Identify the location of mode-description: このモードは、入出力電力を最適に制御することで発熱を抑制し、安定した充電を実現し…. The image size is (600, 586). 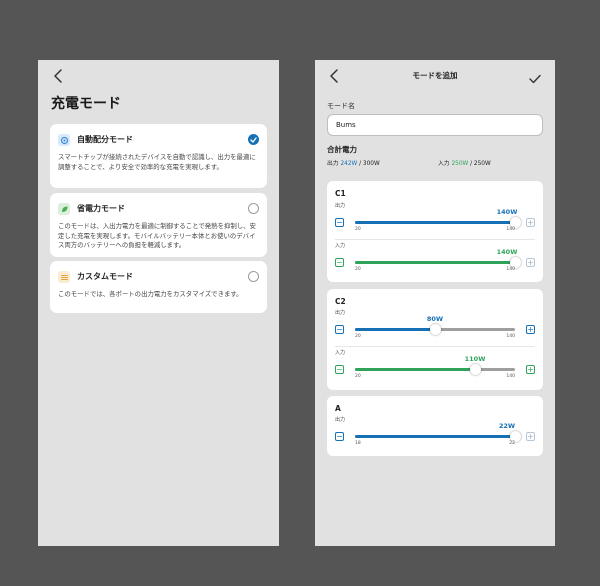
(157, 236).